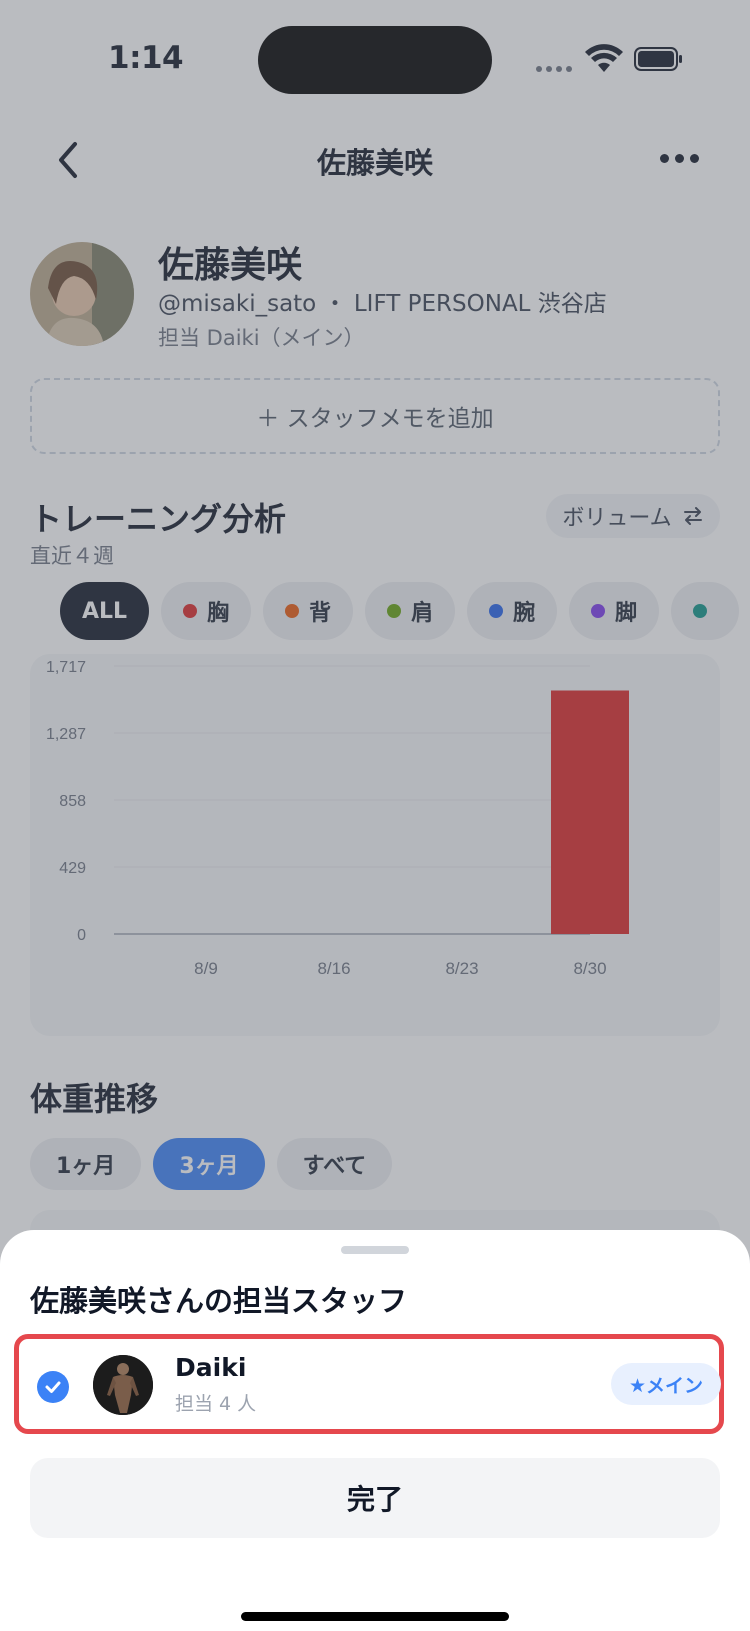  I want to click on sheet-grabber, so click(375, 1250).